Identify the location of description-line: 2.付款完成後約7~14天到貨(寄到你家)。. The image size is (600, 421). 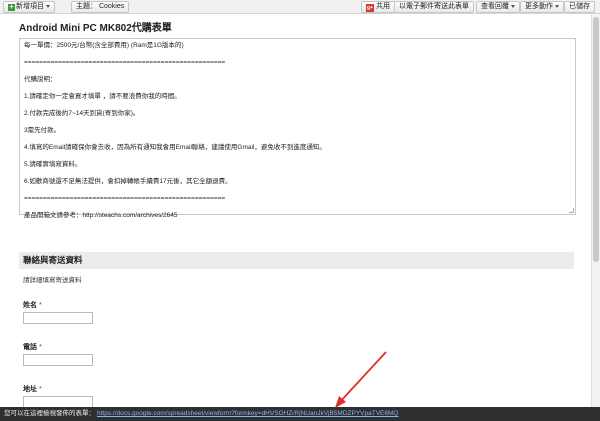
(82, 113).